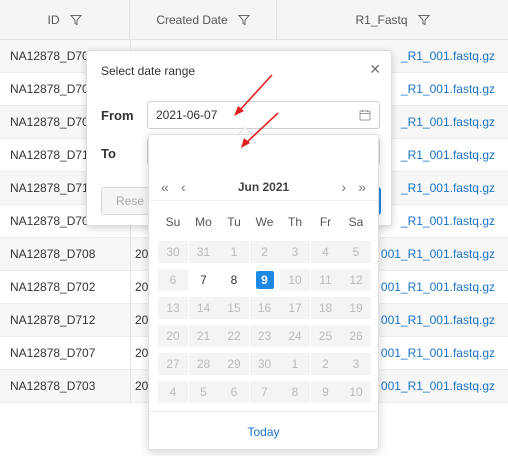 The image size is (508, 456). What do you see at coordinates (148, 71) in the screenshot?
I see `dialog-title: Select date range` at bounding box center [148, 71].